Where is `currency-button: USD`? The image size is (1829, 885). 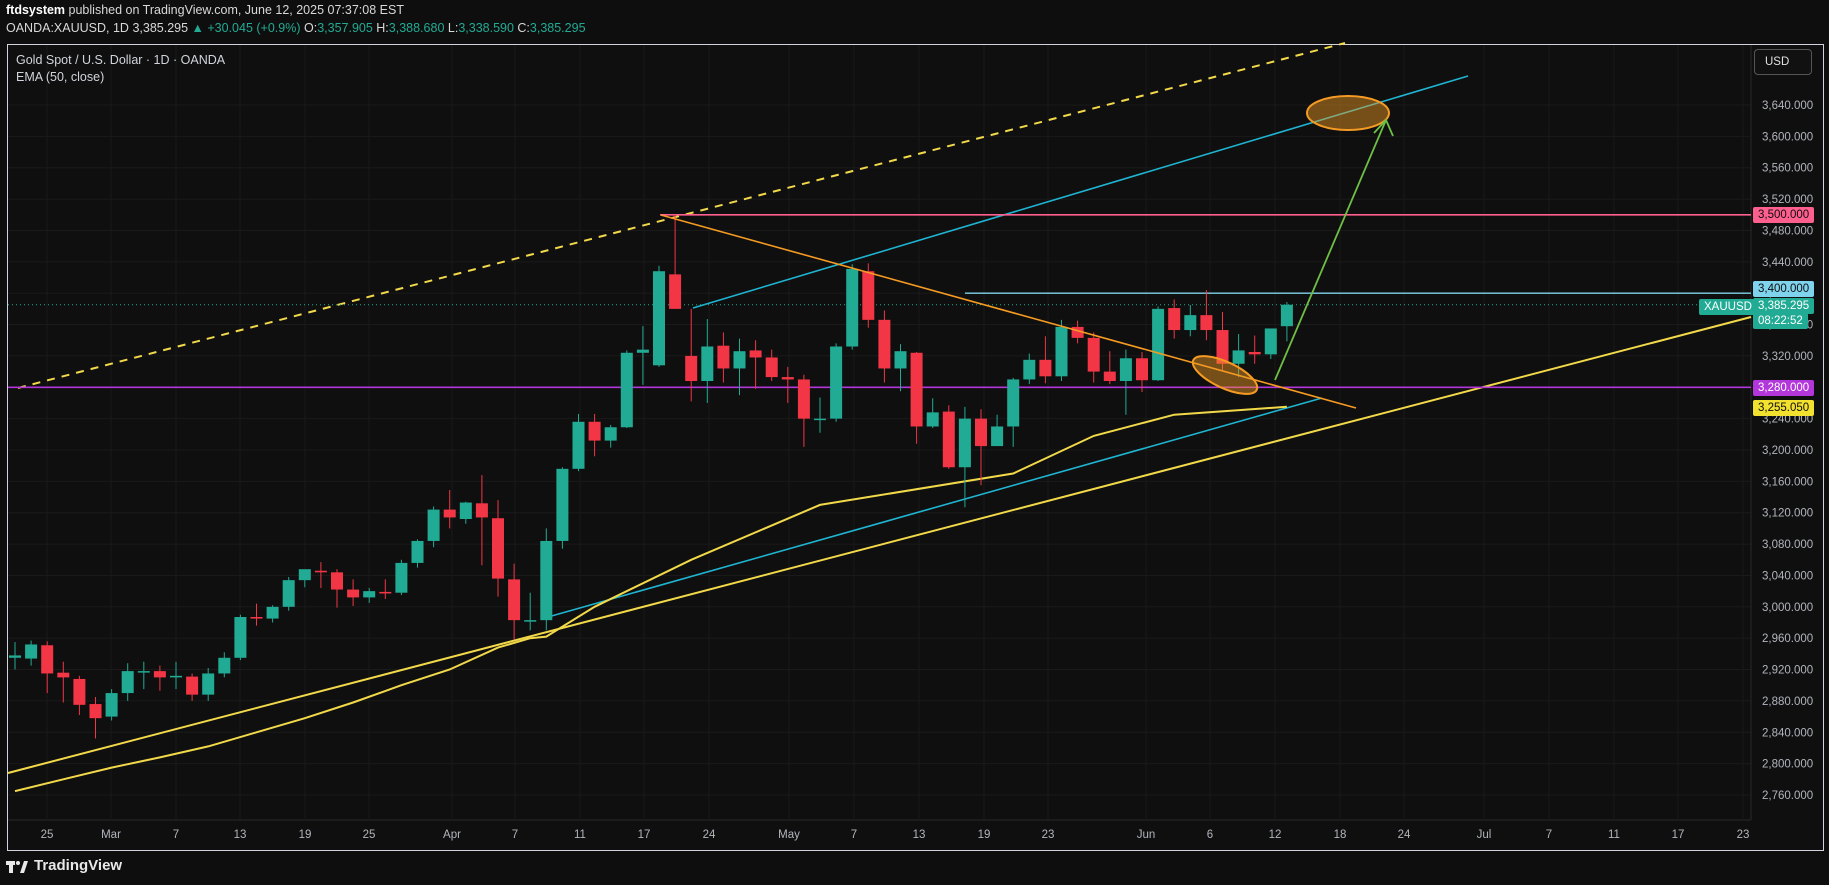
currency-button: USD is located at coordinates (1783, 62).